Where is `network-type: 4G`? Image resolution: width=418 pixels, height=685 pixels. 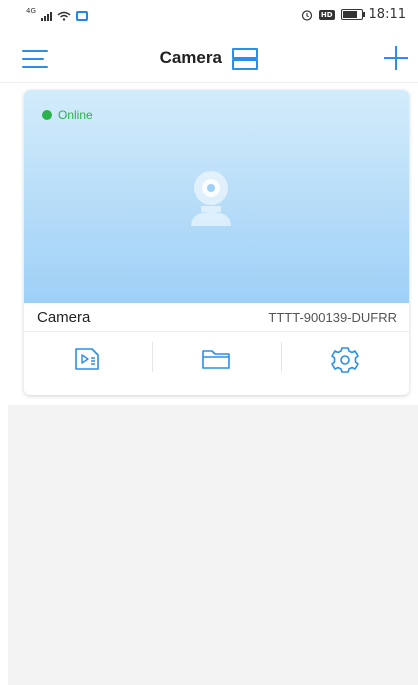 network-type: 4G is located at coordinates (31, 11).